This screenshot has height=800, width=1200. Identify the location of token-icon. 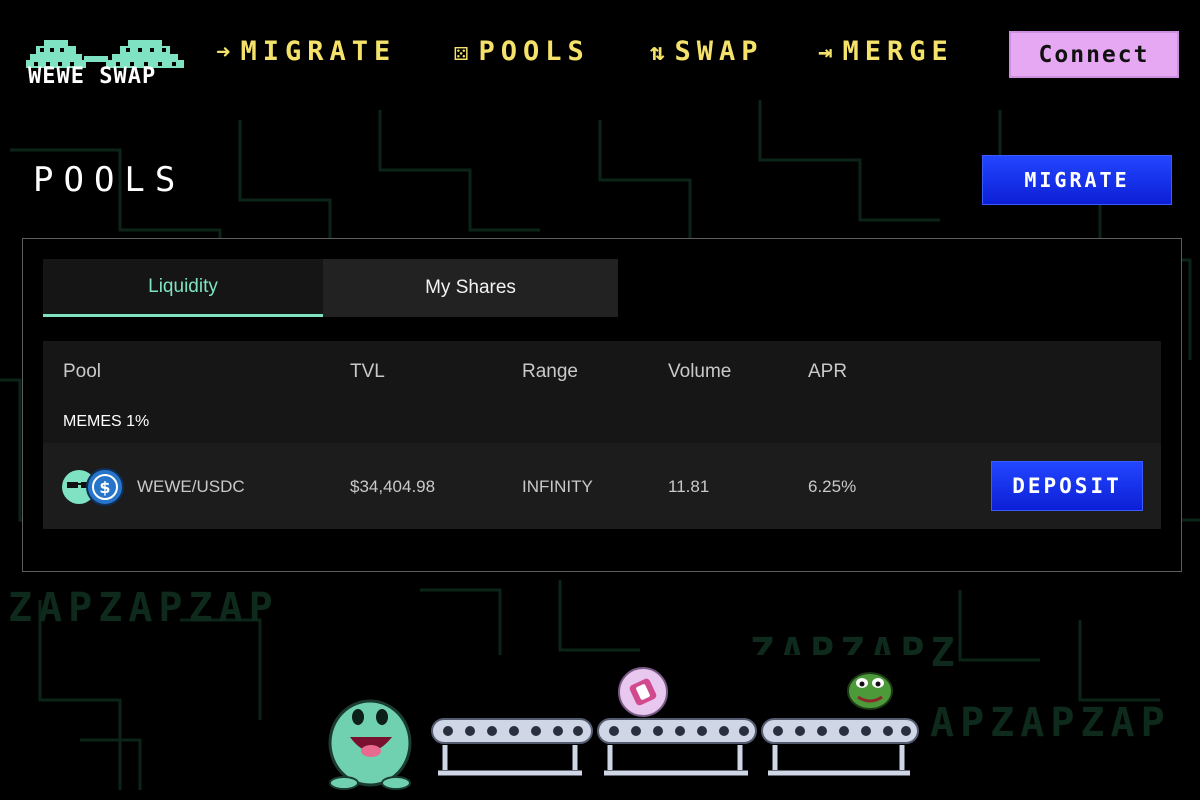
(643, 692).